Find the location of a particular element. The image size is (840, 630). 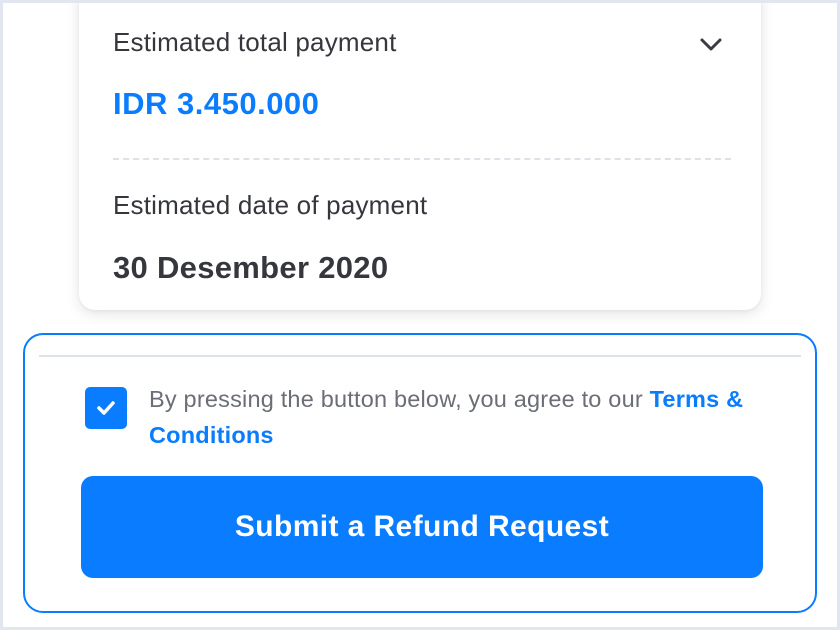

agree-checkbox is located at coordinates (106, 408).